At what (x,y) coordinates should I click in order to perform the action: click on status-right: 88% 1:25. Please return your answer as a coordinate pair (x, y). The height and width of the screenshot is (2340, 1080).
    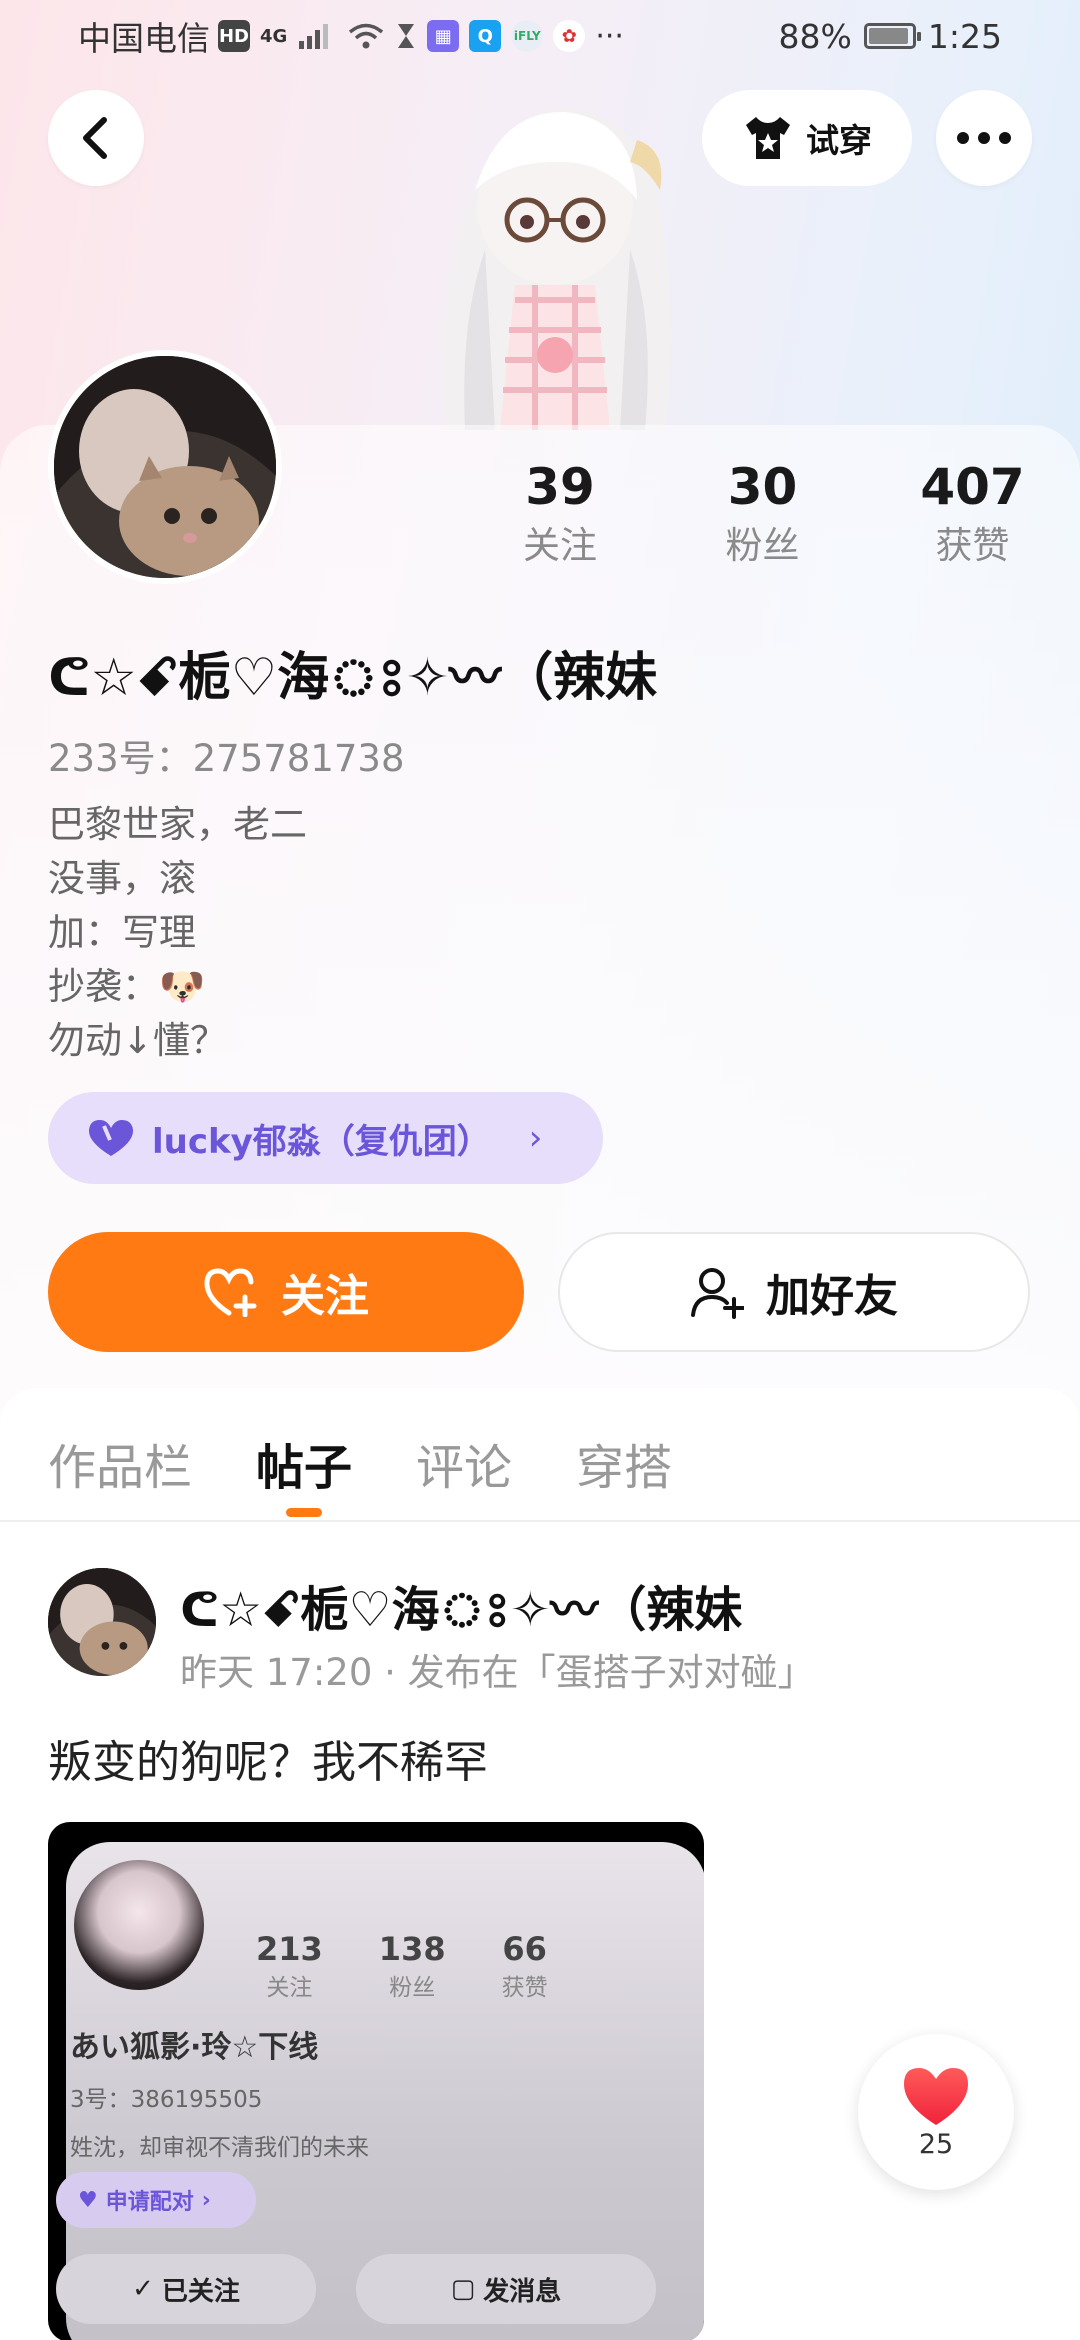
    Looking at the image, I should click on (890, 36).